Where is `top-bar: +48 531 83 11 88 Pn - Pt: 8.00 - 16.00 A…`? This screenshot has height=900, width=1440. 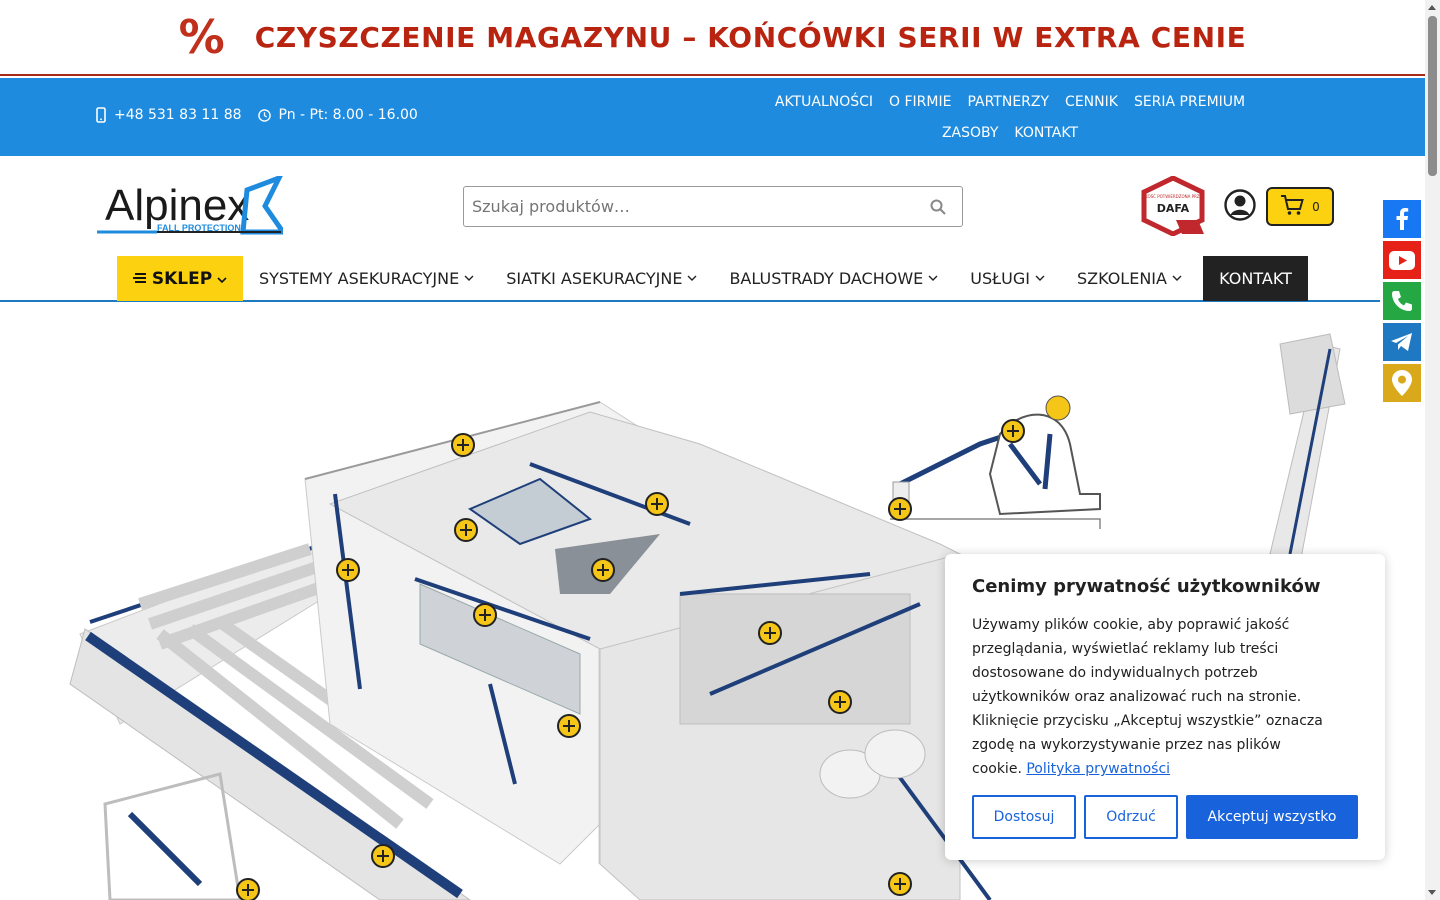 top-bar: +48 531 83 11 88 Pn - Pt: 8.00 - 16.00 A… is located at coordinates (712, 117).